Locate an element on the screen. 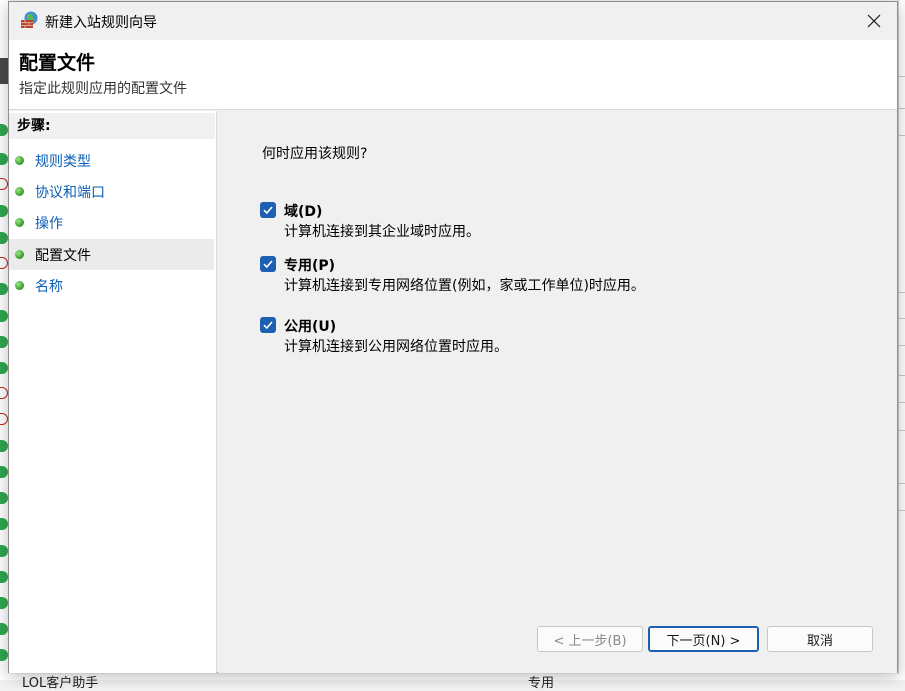 The image size is (905, 691). background-list-item-name: LOL客户助手 is located at coordinates (60, 683).